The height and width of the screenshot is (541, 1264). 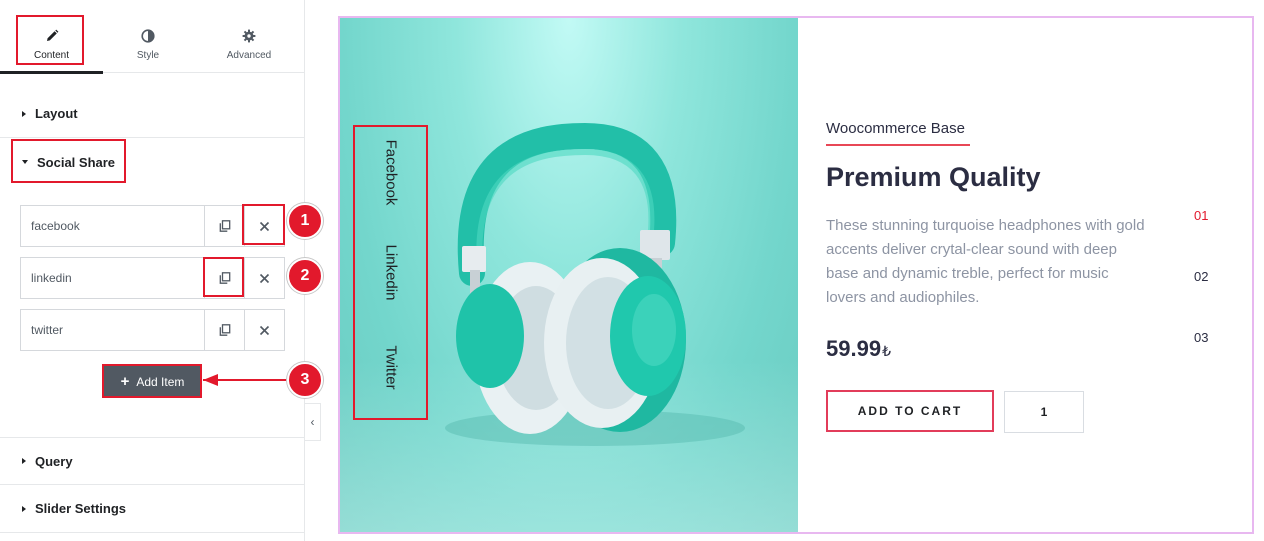 I want to click on product-title: Premium Quality, so click(x=933, y=177).